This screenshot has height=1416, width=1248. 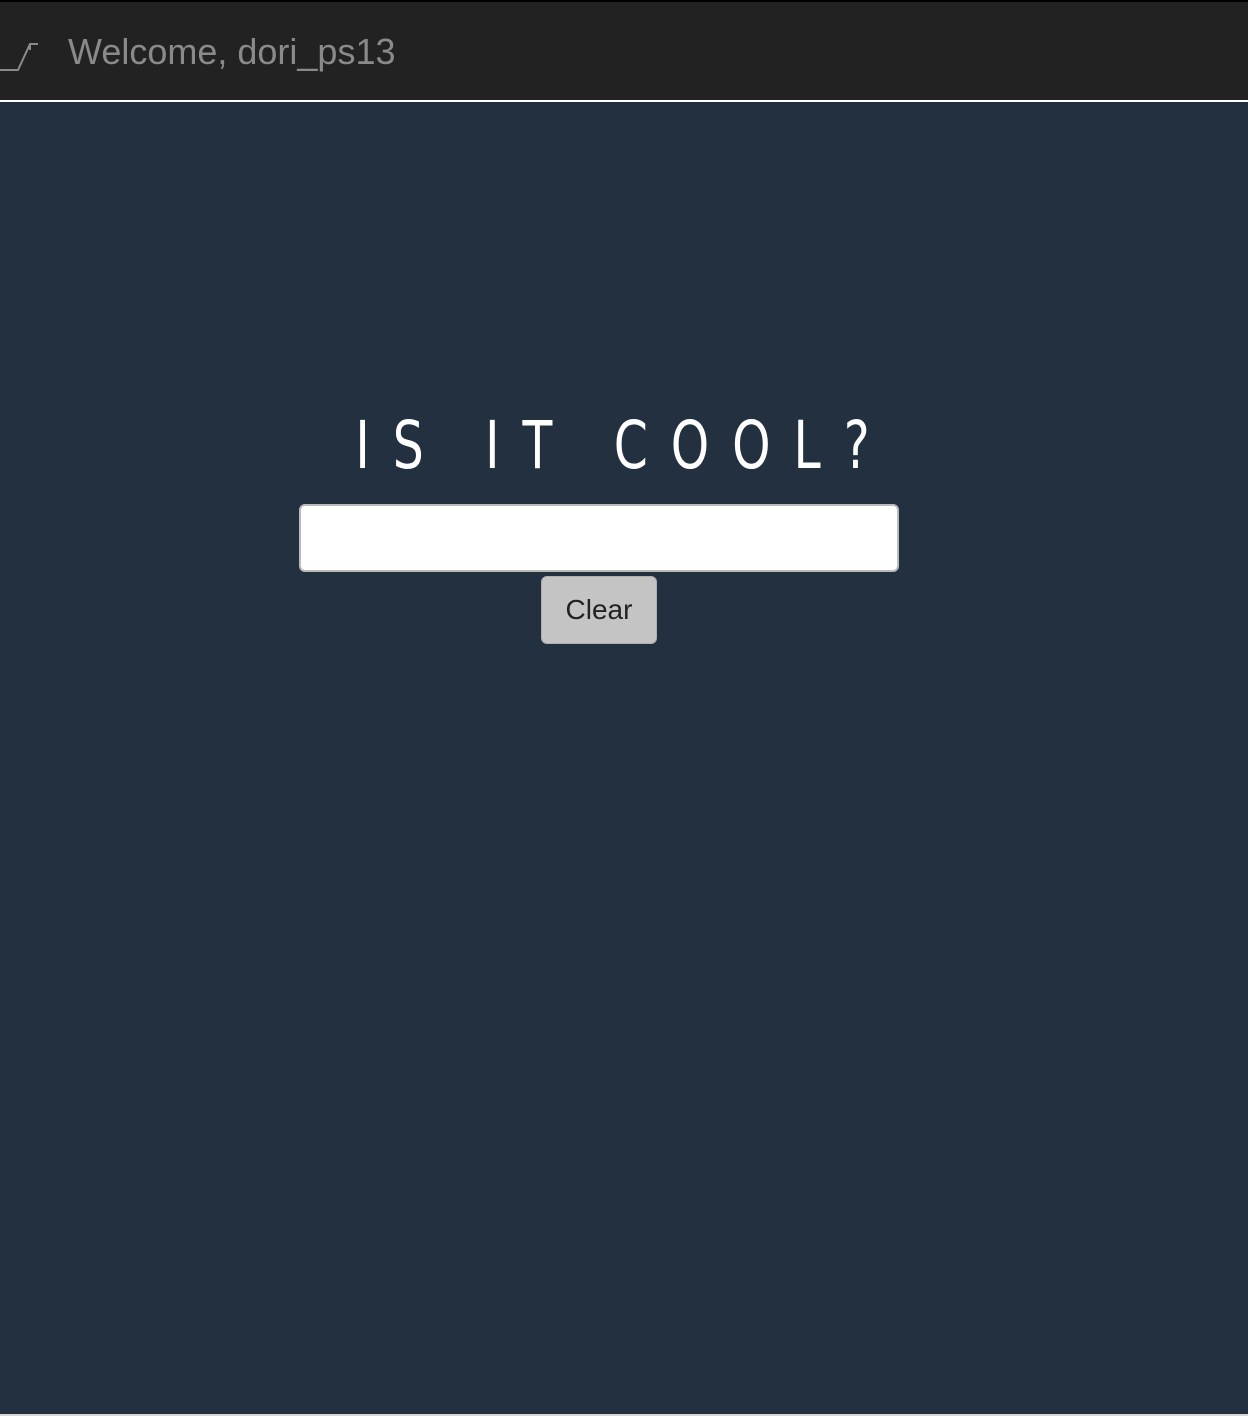 I want to click on search-input, so click(x=599, y=538).